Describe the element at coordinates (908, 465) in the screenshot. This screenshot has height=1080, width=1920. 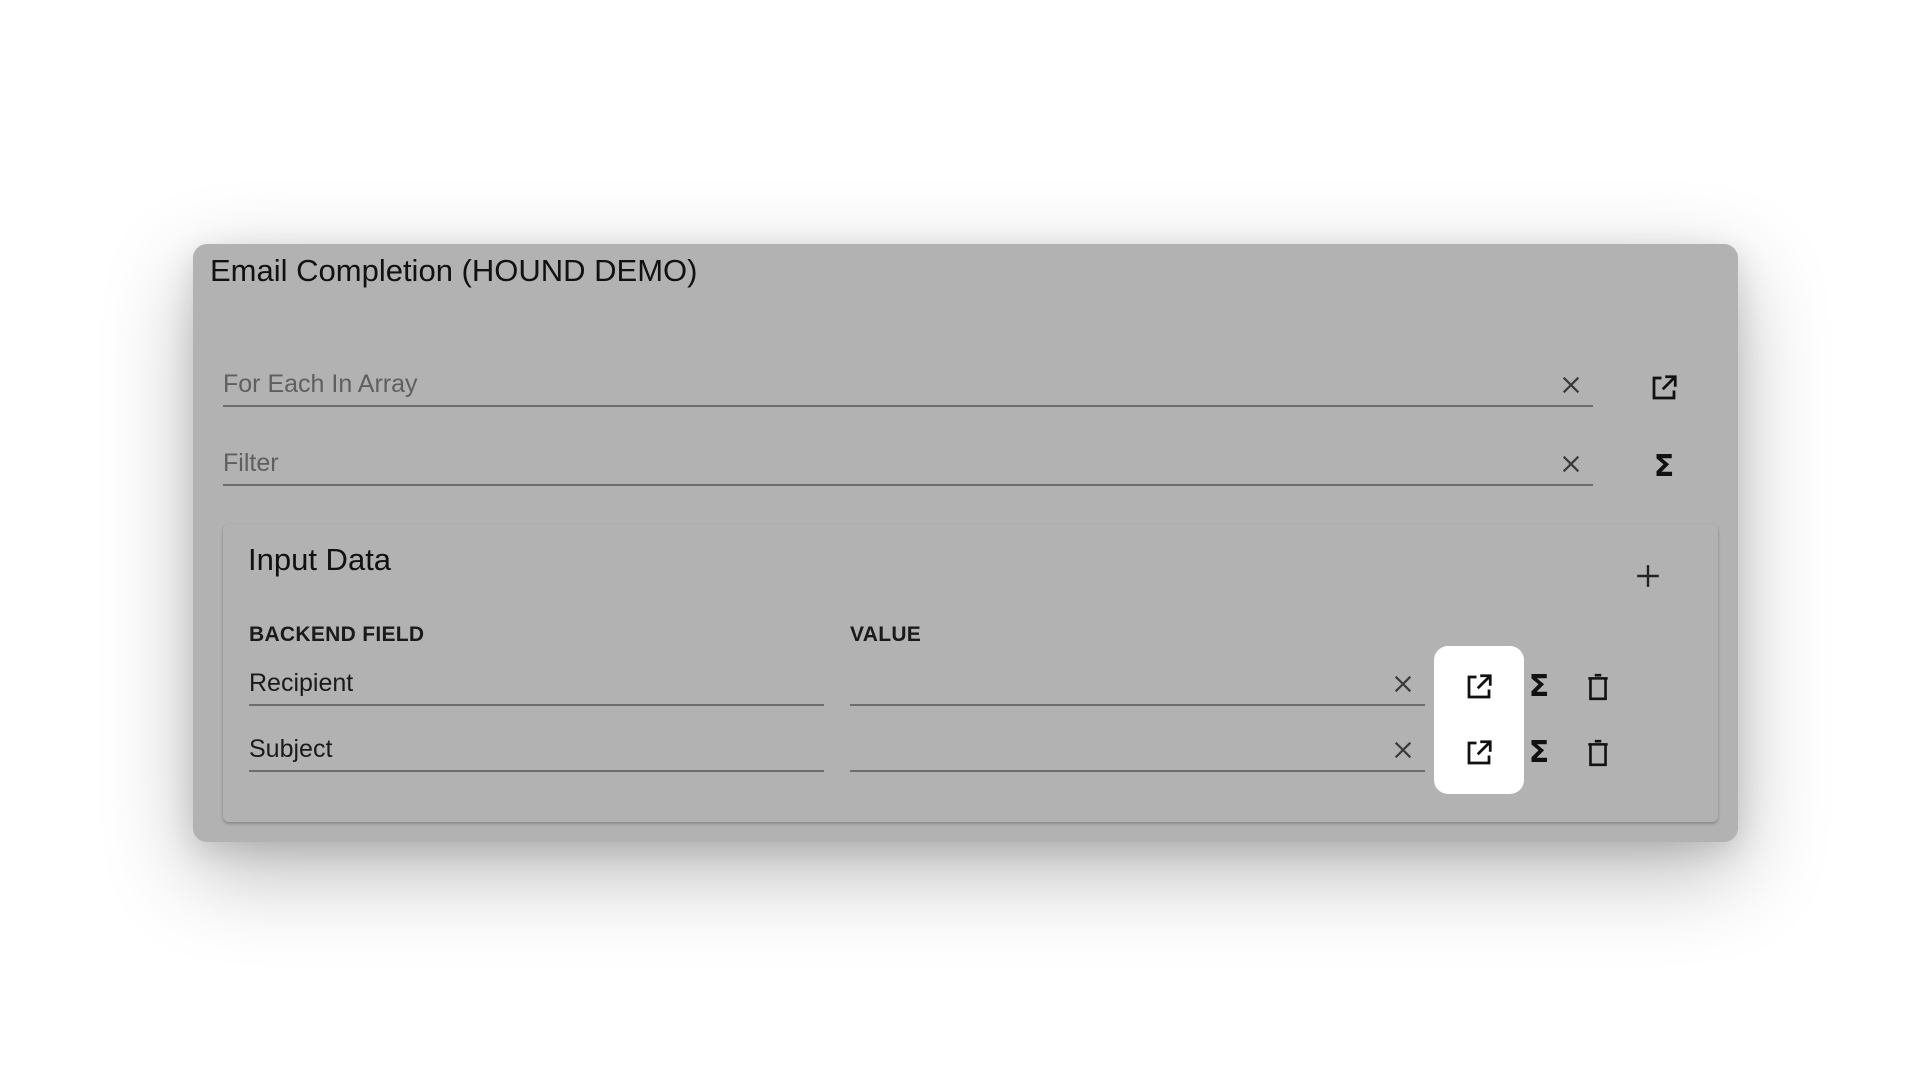
I see `filter-field: Filter` at that location.